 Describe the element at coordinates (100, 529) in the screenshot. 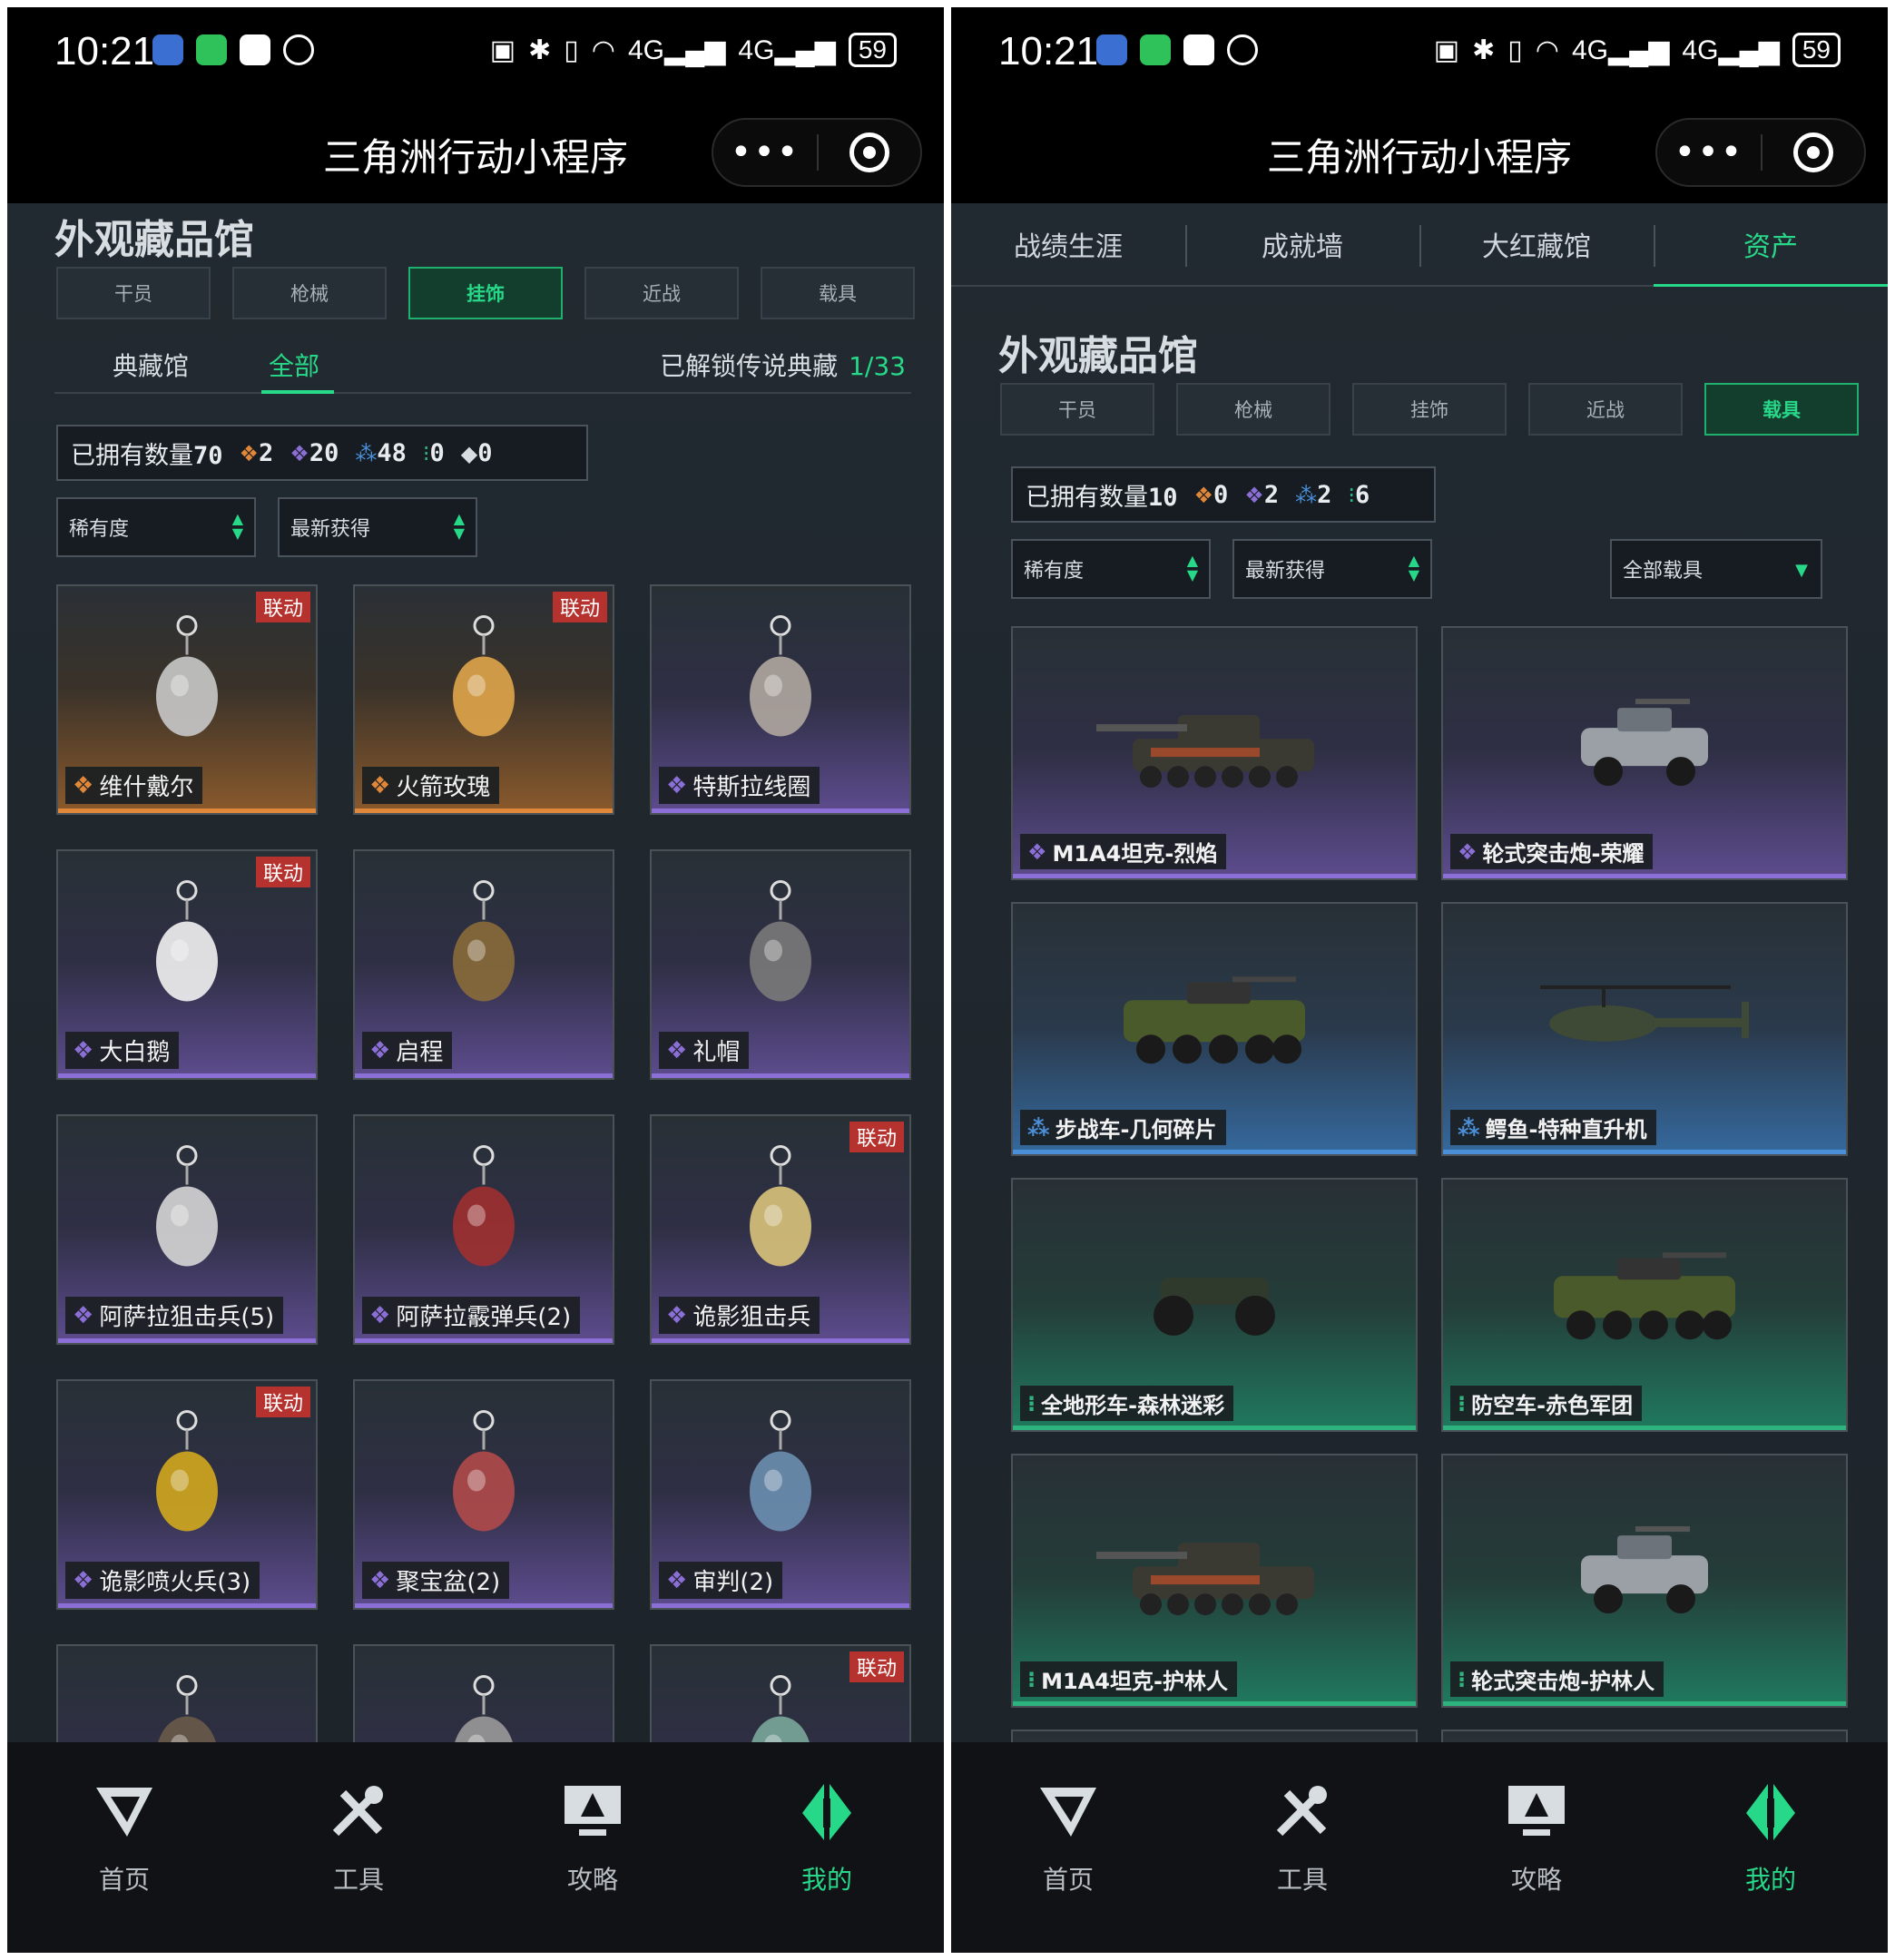

I see `rarity-sort-label: 稀有度` at that location.